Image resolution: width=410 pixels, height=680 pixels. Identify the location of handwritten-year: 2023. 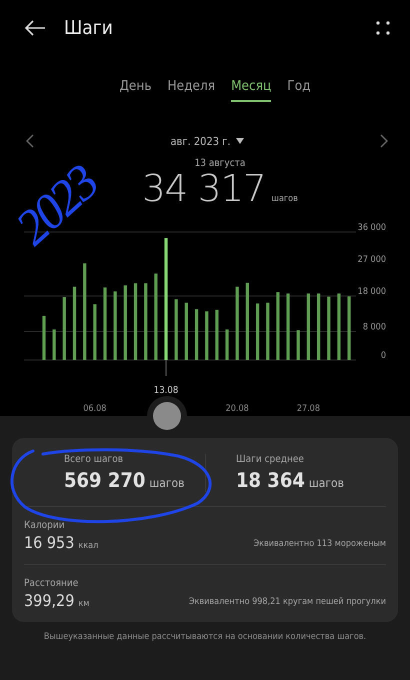
(56, 205).